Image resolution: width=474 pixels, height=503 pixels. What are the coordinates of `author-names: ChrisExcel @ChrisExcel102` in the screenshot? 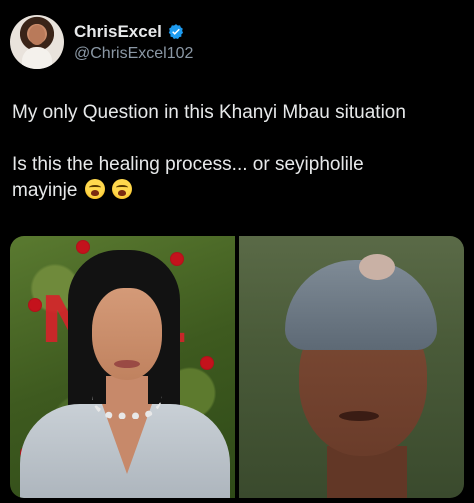 It's located at (133, 42).